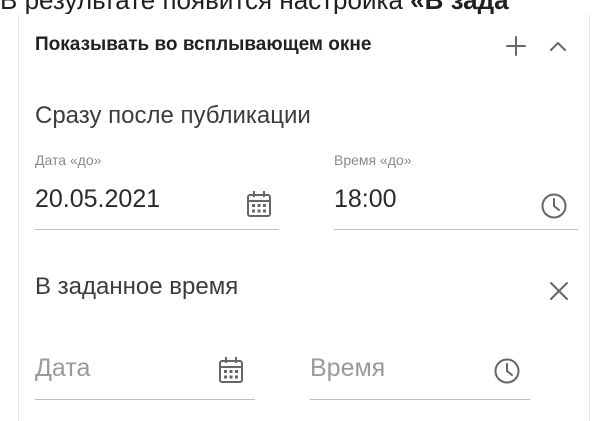 Image resolution: width=601 pixels, height=421 pixels. Describe the element at coordinates (173, 115) in the screenshot. I see `immediate-section-title: Сразу после публикации` at that location.